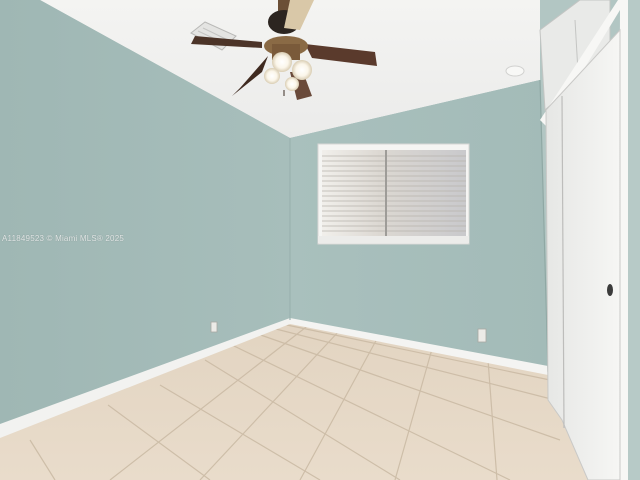 Image resolution: width=640 pixels, height=480 pixels. Describe the element at coordinates (610, 290) in the screenshot. I see `closet-door-handle` at that location.